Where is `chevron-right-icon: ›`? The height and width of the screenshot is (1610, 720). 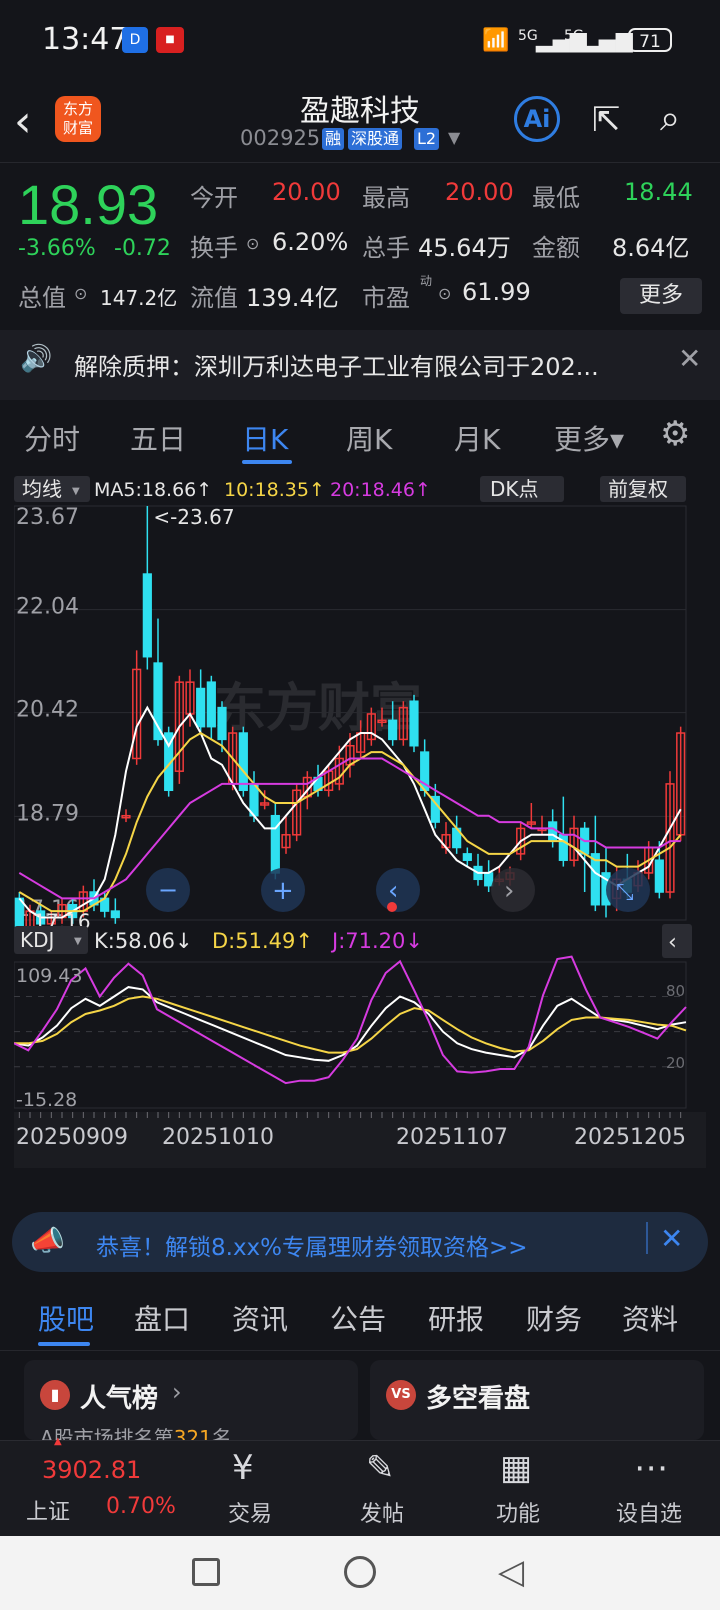 chevron-right-icon: › is located at coordinates (177, 1392).